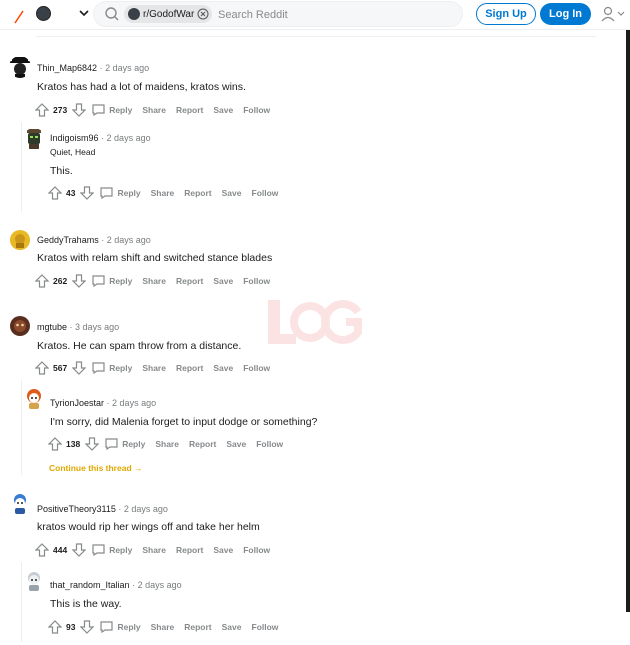  I want to click on search-bar: r/GodofWar Search Reddit, so click(278, 14).